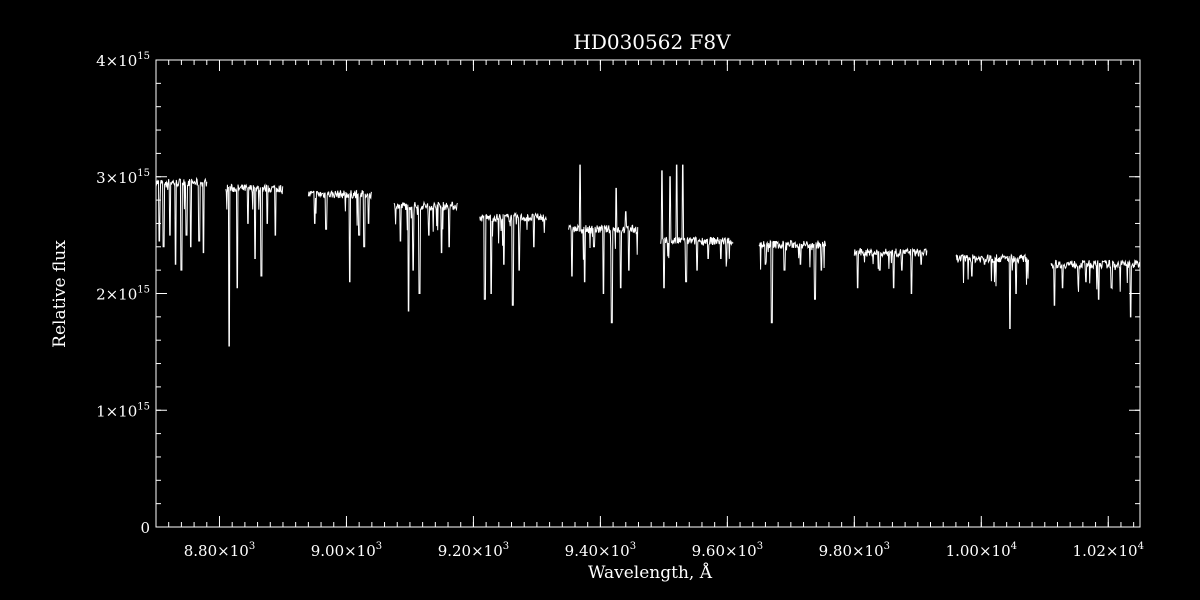 Image resolution: width=1200 pixels, height=600 pixels. Describe the element at coordinates (981, 550) in the screenshot. I see `x-tick-label: 1.00×104` at that location.